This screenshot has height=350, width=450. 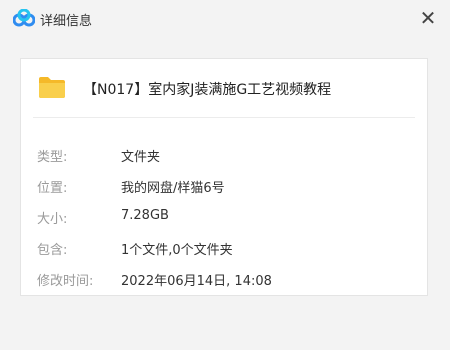 I want to click on detail-value: 文件夹, so click(x=141, y=157).